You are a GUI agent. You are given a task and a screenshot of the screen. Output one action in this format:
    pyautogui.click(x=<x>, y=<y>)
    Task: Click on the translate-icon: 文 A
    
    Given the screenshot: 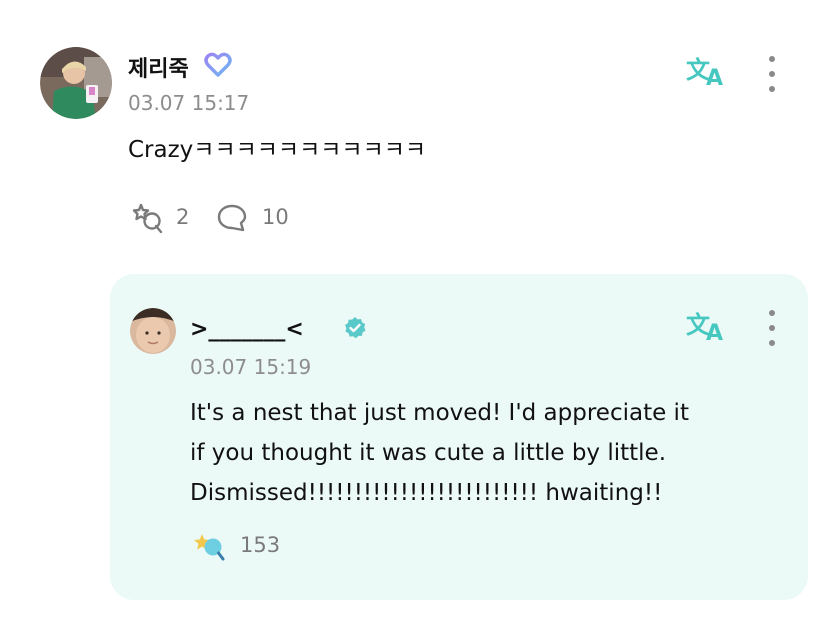 What is the action you would take?
    pyautogui.click(x=707, y=73)
    